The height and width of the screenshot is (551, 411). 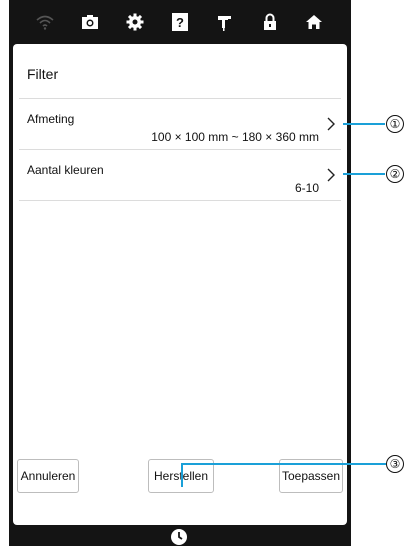 What do you see at coordinates (395, 124) in the screenshot?
I see `callout-number: ①` at bounding box center [395, 124].